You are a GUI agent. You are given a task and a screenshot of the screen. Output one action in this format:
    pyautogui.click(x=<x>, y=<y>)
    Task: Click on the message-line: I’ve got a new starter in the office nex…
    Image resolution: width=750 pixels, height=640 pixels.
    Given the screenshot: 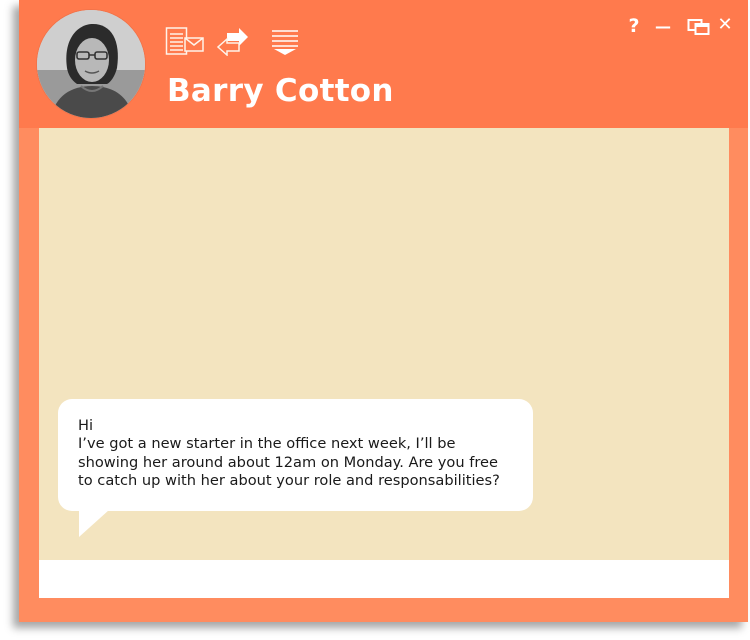 What is the action you would take?
    pyautogui.click(x=267, y=444)
    